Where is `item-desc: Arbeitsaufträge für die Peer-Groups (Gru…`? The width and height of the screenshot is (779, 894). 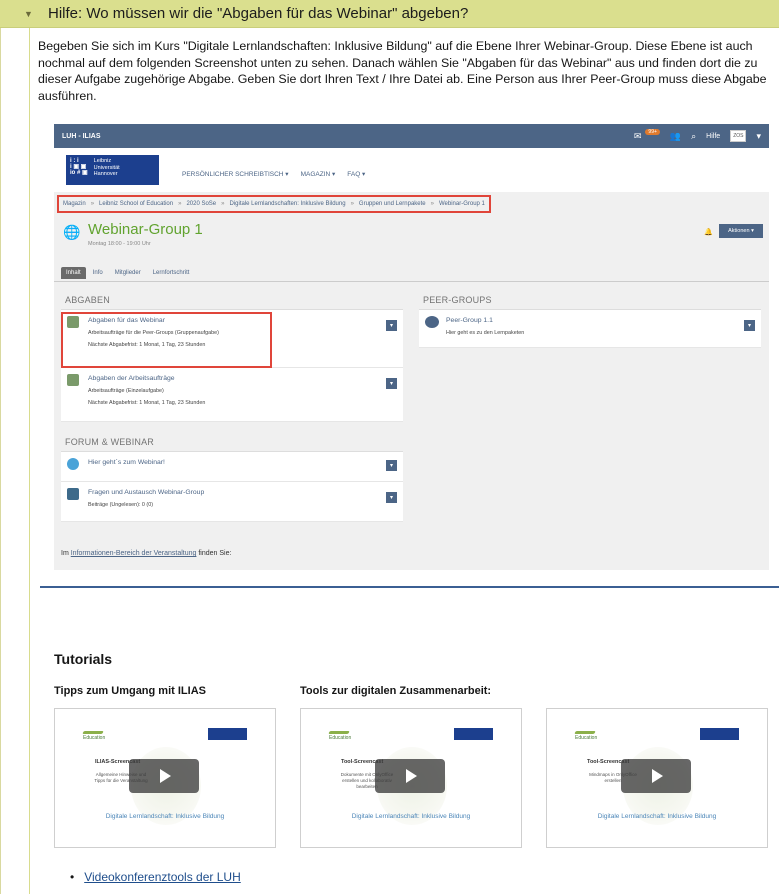 item-desc: Arbeitsaufträge für die Peer-Groups (Gru… is located at coordinates (153, 333).